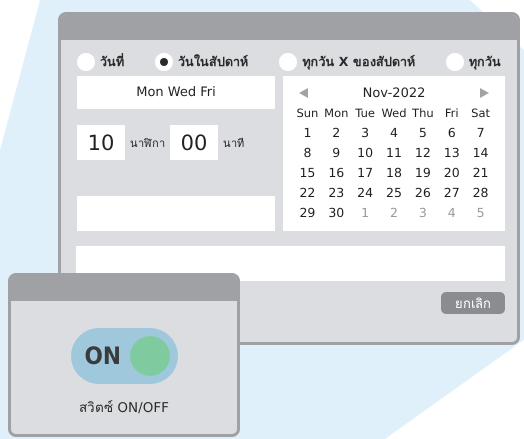 Image resolution: width=524 pixels, height=439 pixels. Describe the element at coordinates (480, 153) in the screenshot. I see `calendar-day: 14` at that location.